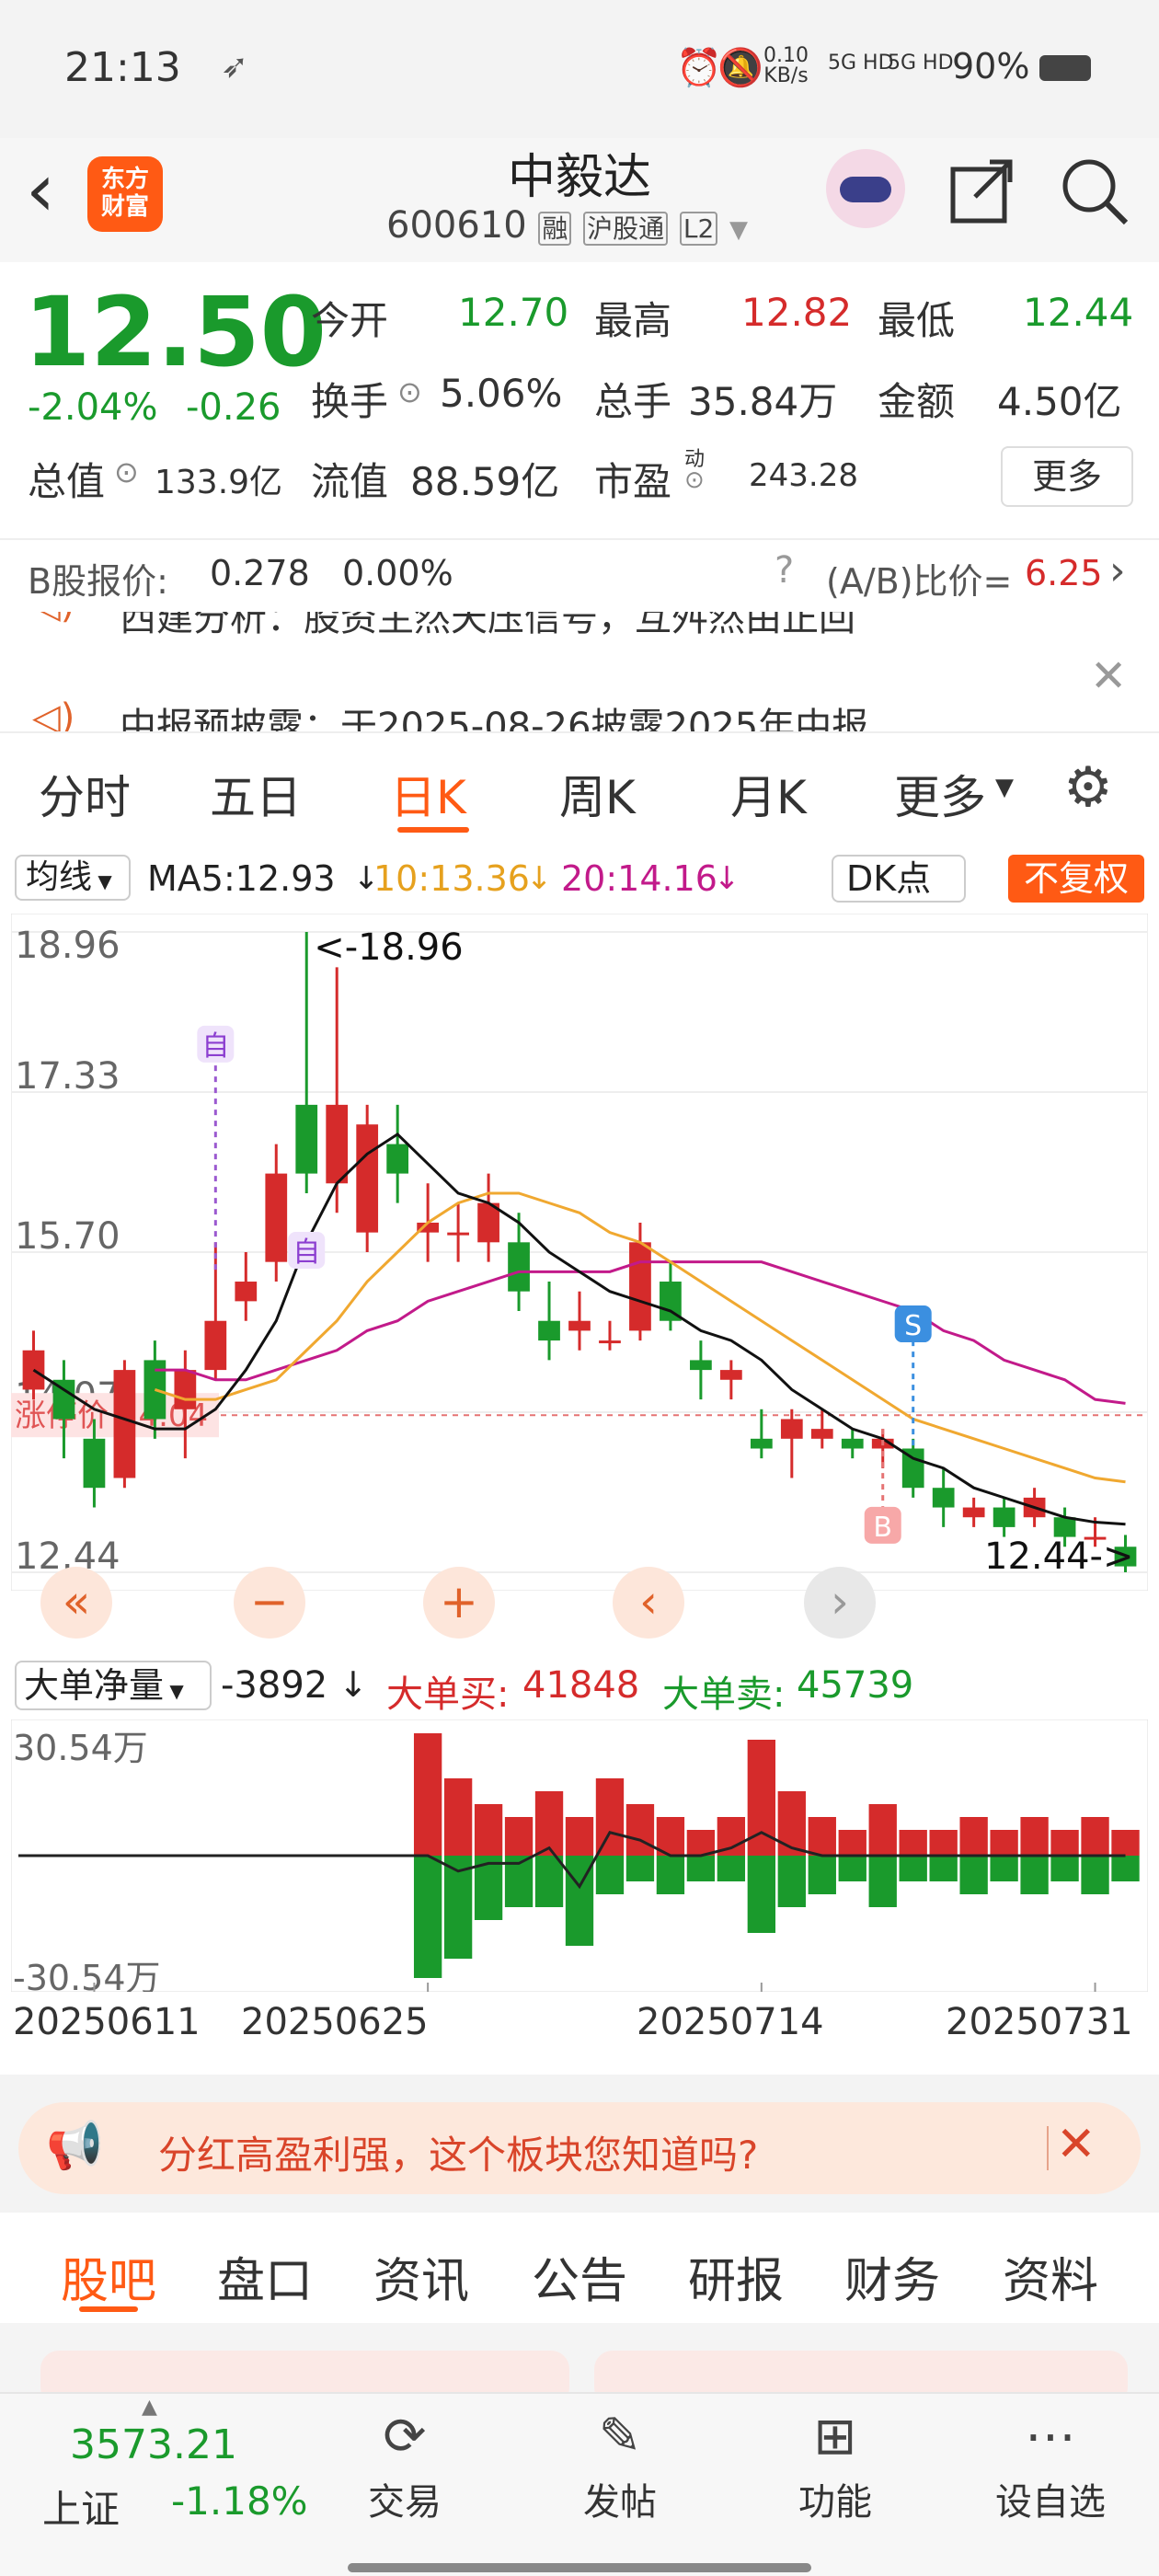 This screenshot has width=1159, height=2576. What do you see at coordinates (597, 794) in the screenshot?
I see `tab-weekly-k: 周K` at bounding box center [597, 794].